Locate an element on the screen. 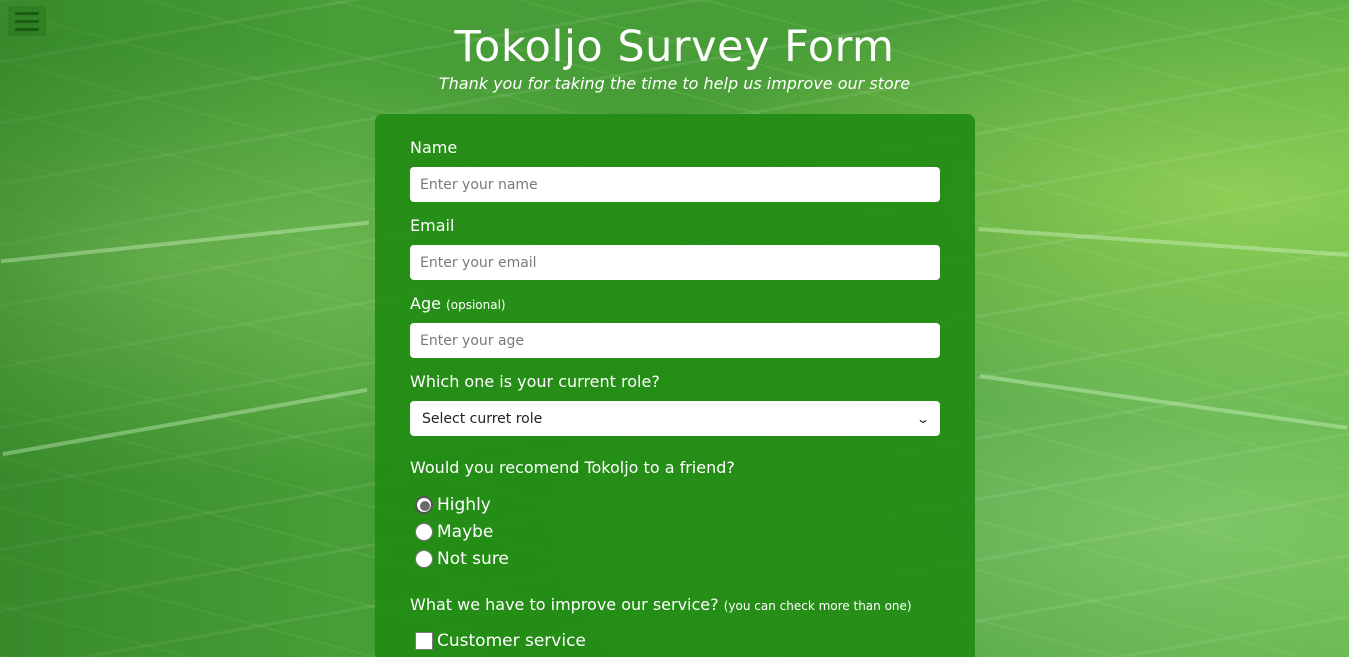 The image size is (1349, 657). age-optional-note: (opsional) is located at coordinates (476, 305).